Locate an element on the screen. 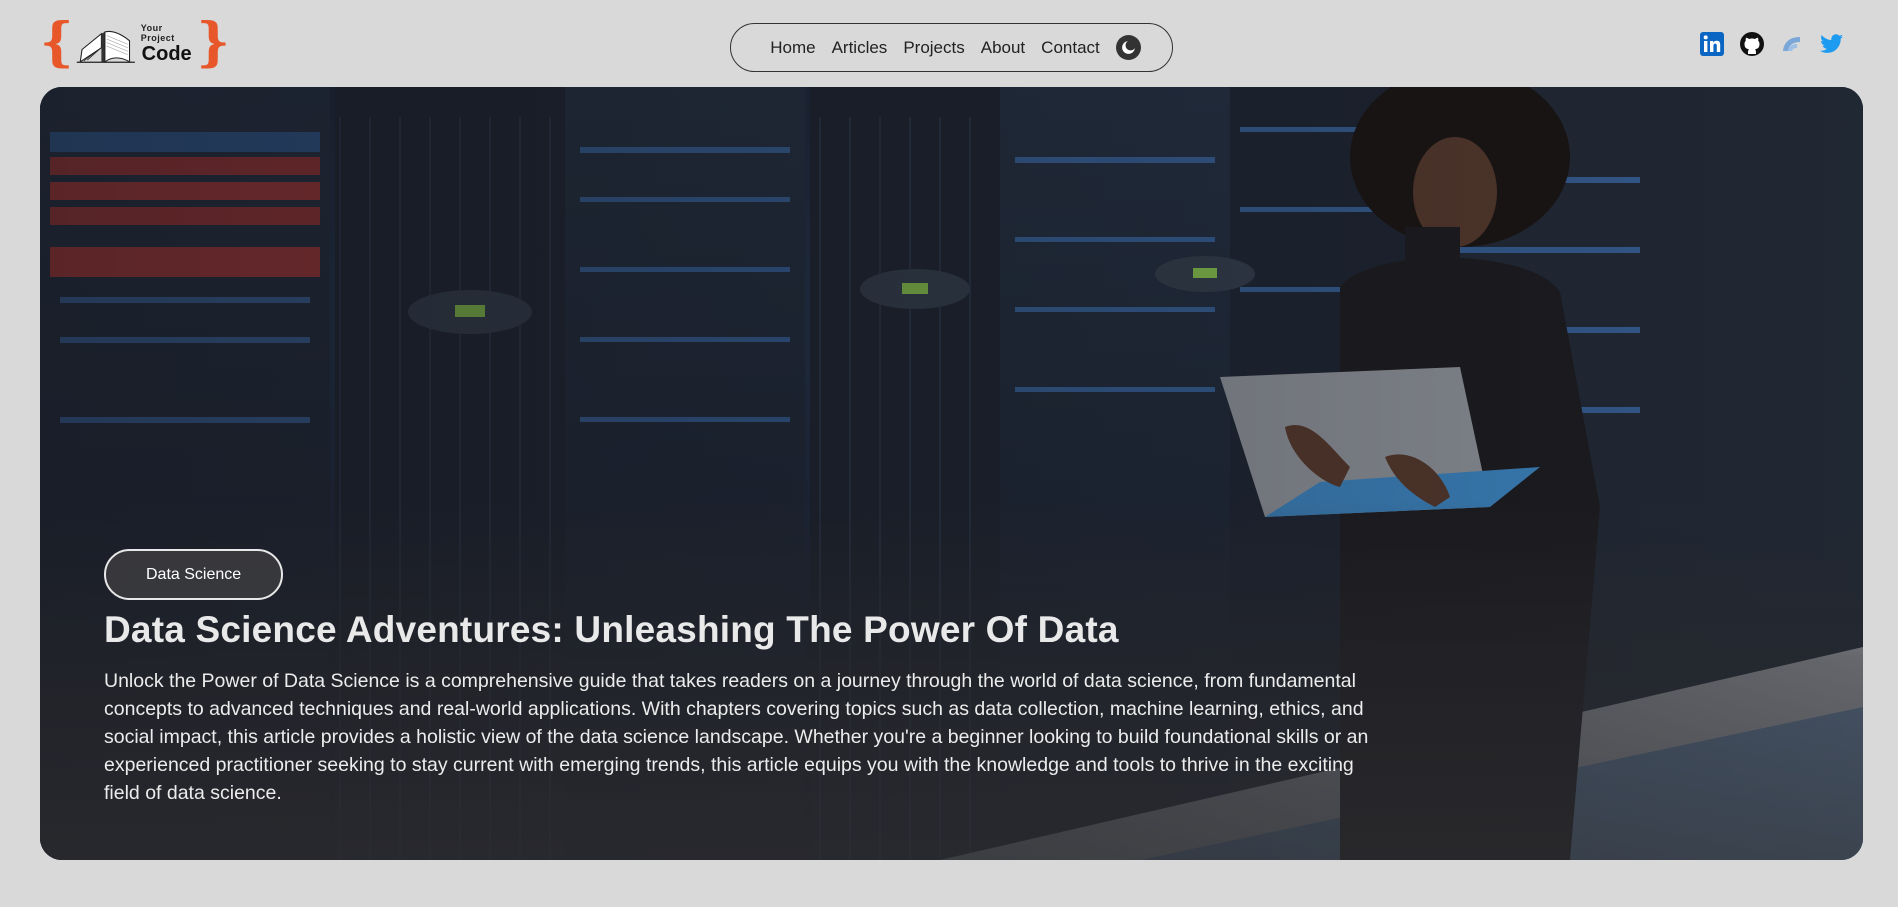 The image size is (1898, 907). nav-articles: Articles is located at coordinates (860, 48).